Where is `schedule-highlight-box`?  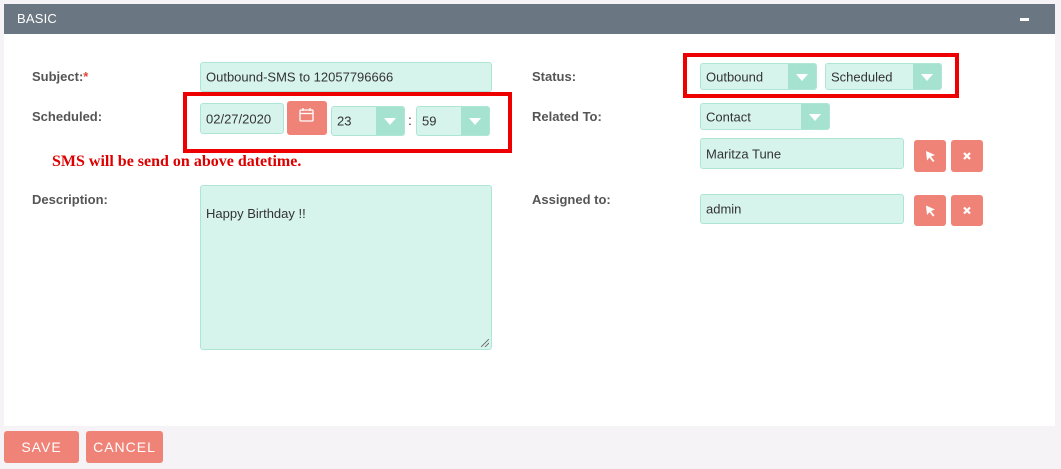 schedule-highlight-box is located at coordinates (347, 122).